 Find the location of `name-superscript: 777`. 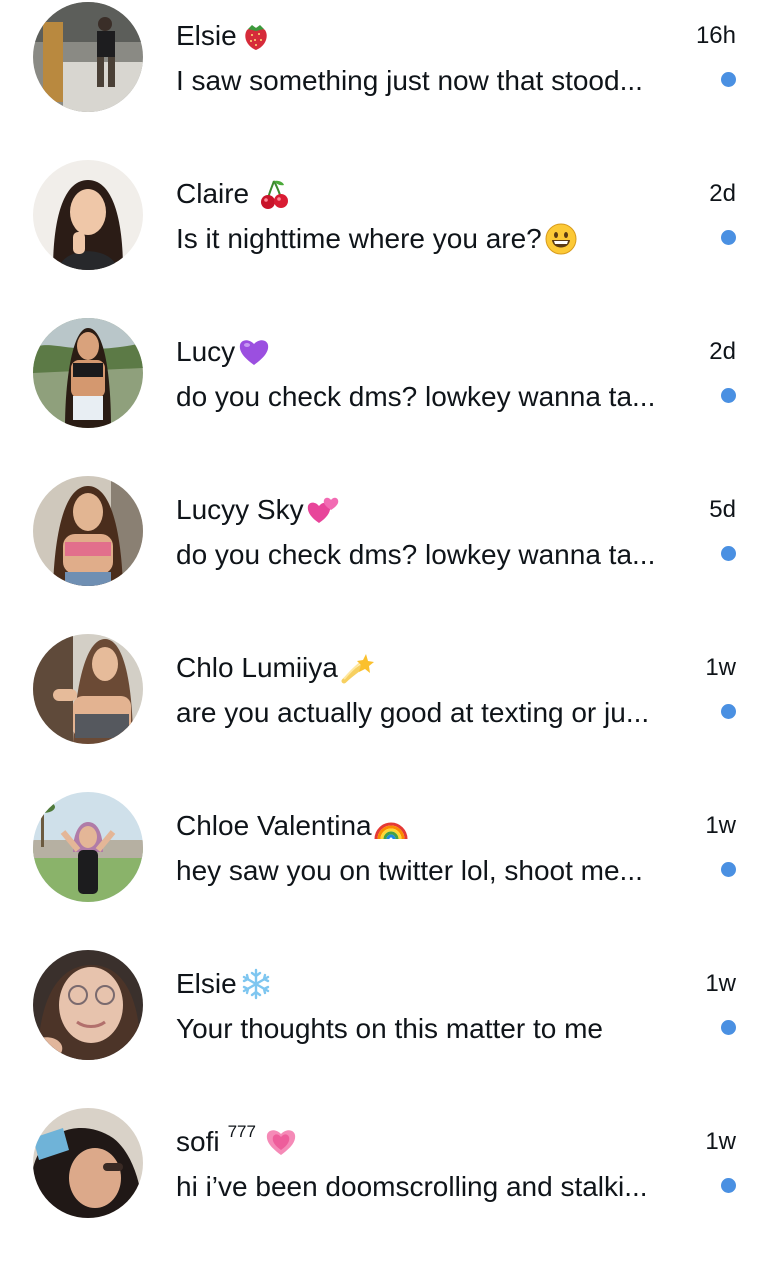

name-superscript: 777 is located at coordinates (241, 1131).